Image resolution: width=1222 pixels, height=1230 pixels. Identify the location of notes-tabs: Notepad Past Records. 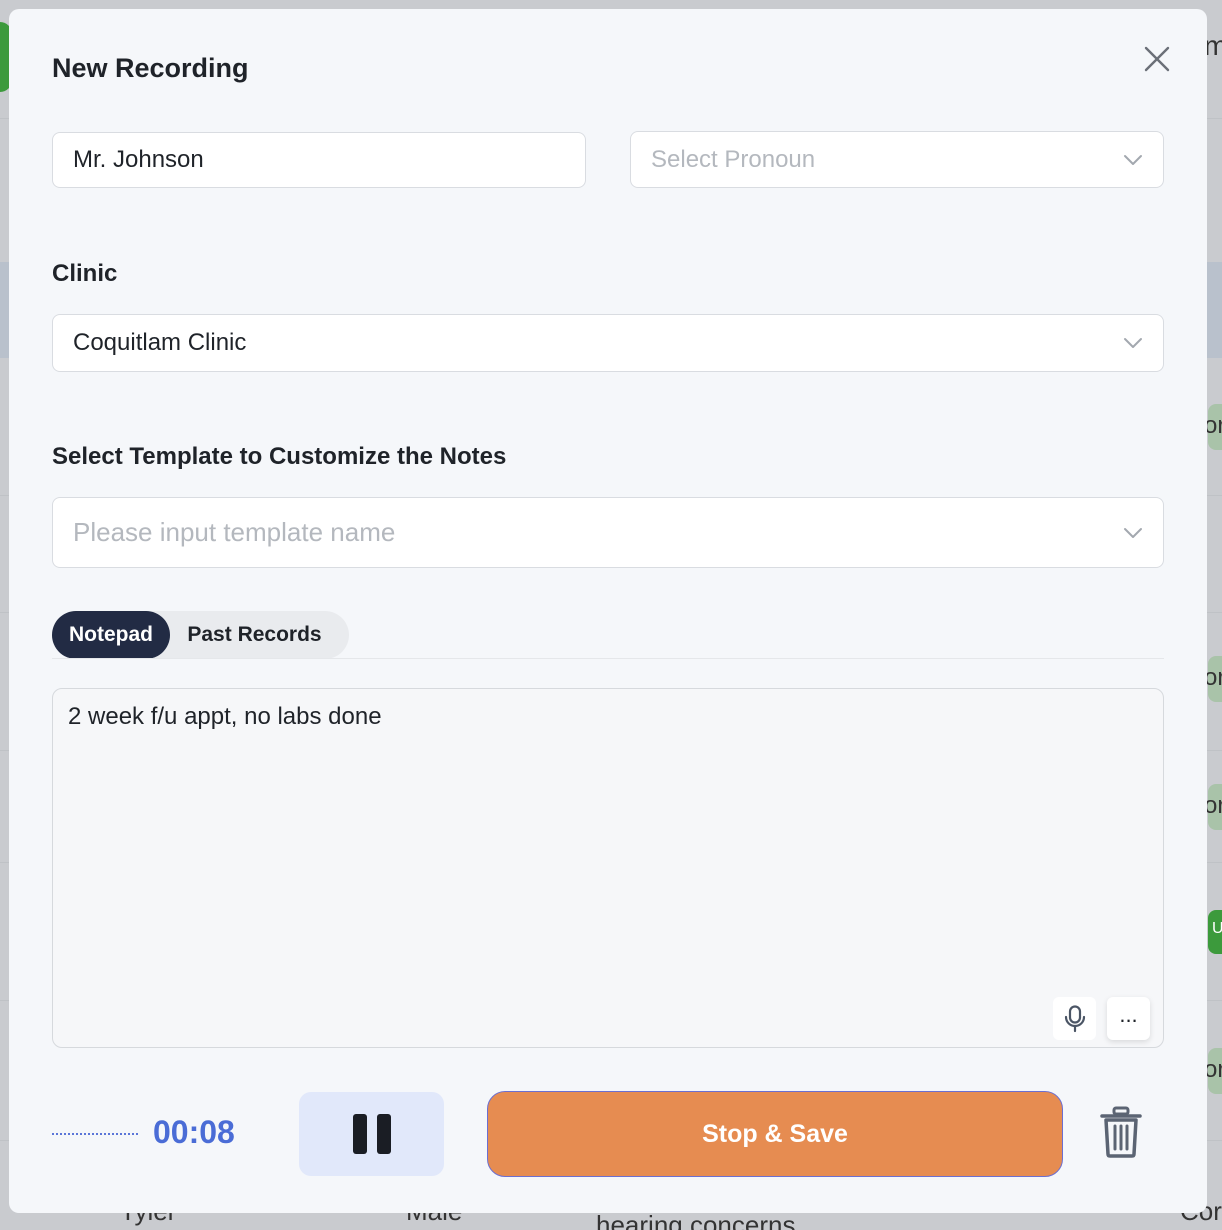
(200, 635).